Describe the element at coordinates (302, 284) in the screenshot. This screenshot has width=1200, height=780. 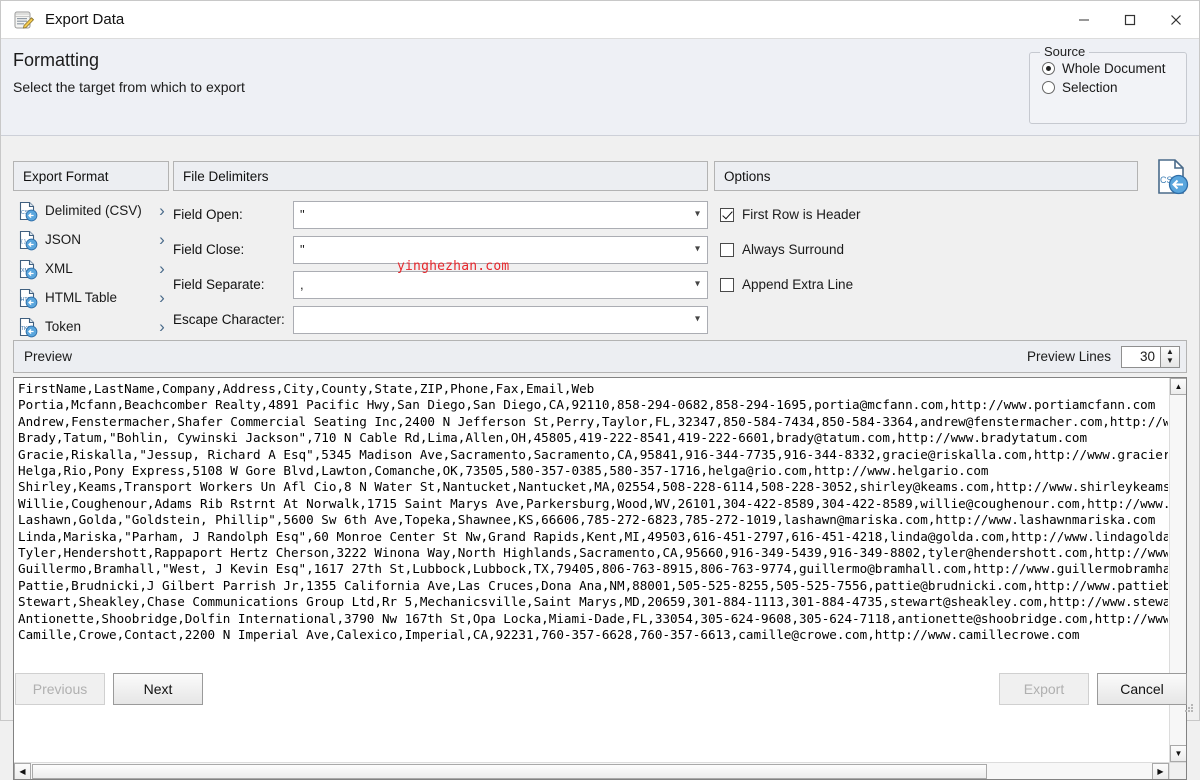
I see `field-separate-value: ,` at that location.